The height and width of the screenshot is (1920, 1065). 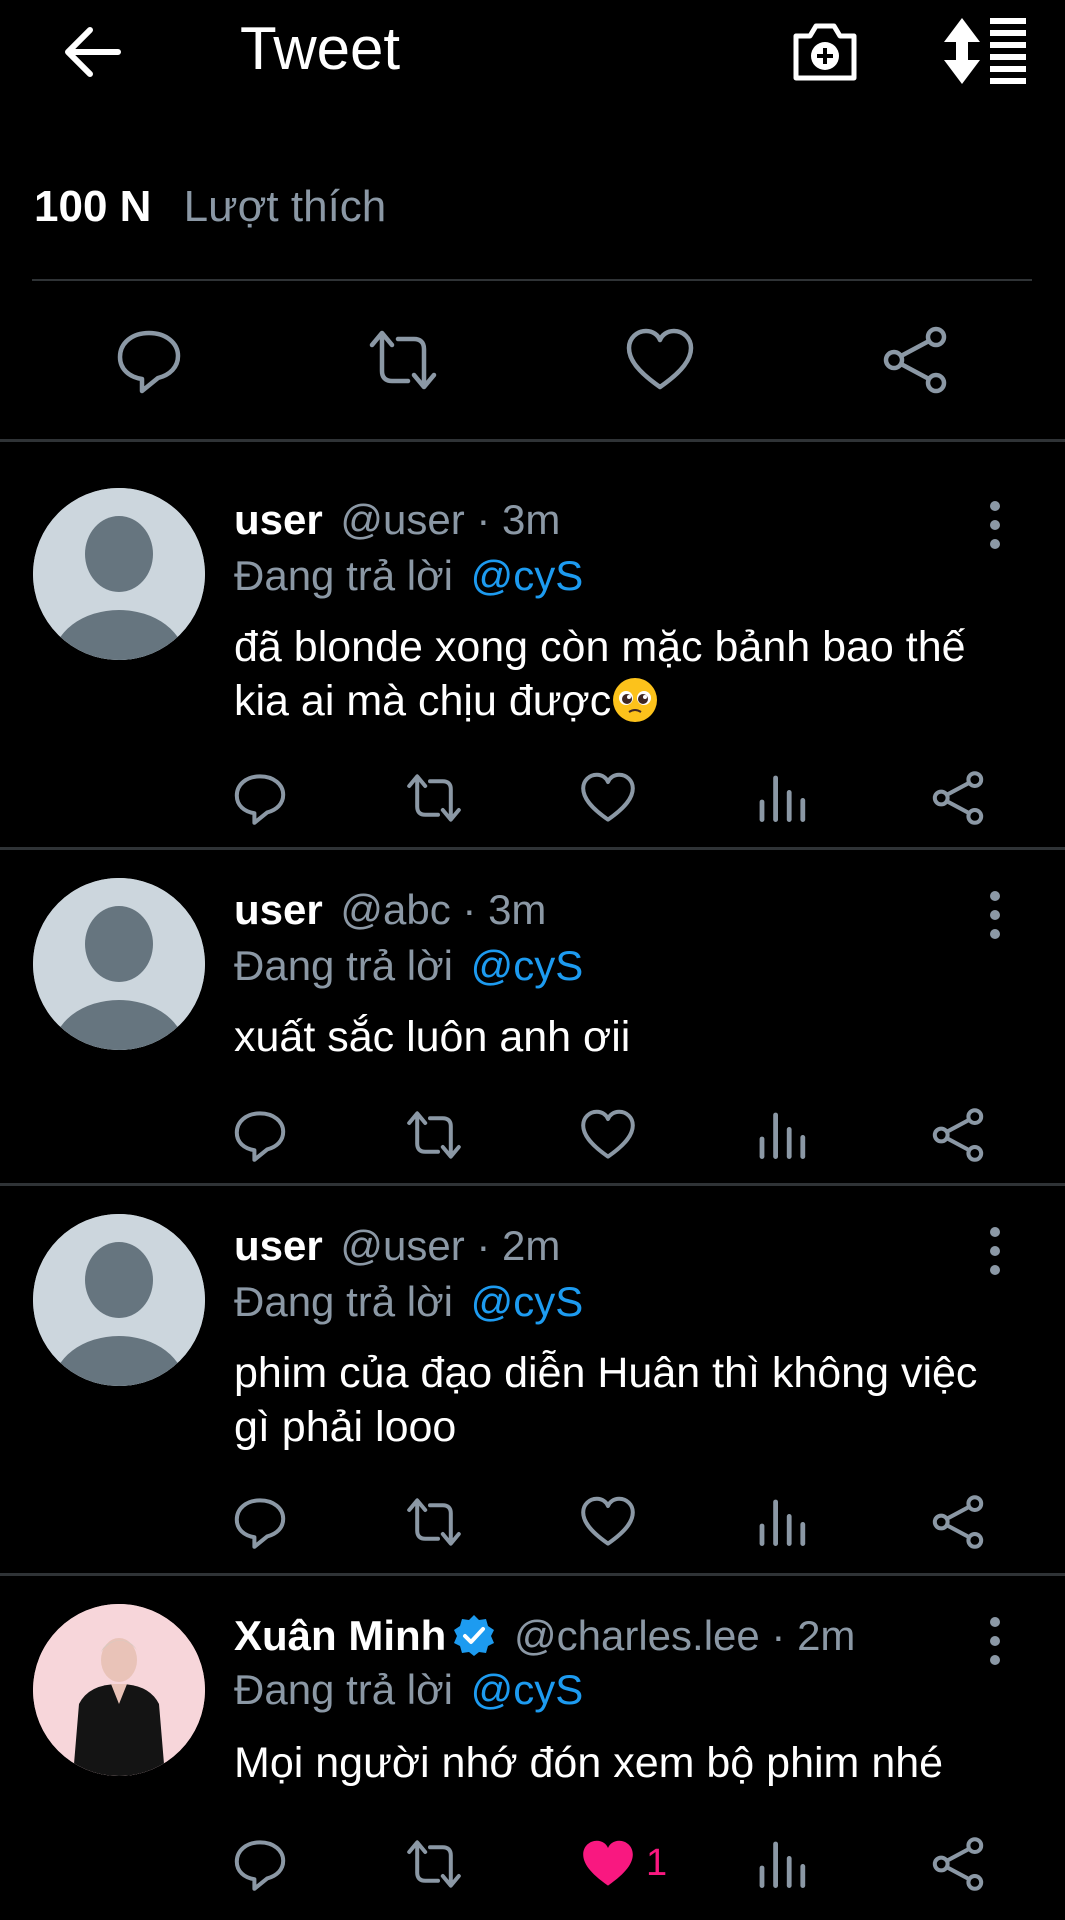 I want to click on likes-summary: 100 N Lượt thích, so click(x=210, y=207).